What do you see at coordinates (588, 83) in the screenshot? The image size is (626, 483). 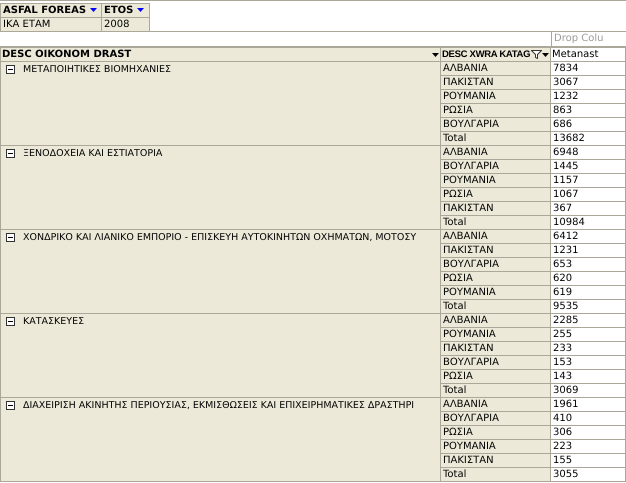 I see `value-cell: 3067` at bounding box center [588, 83].